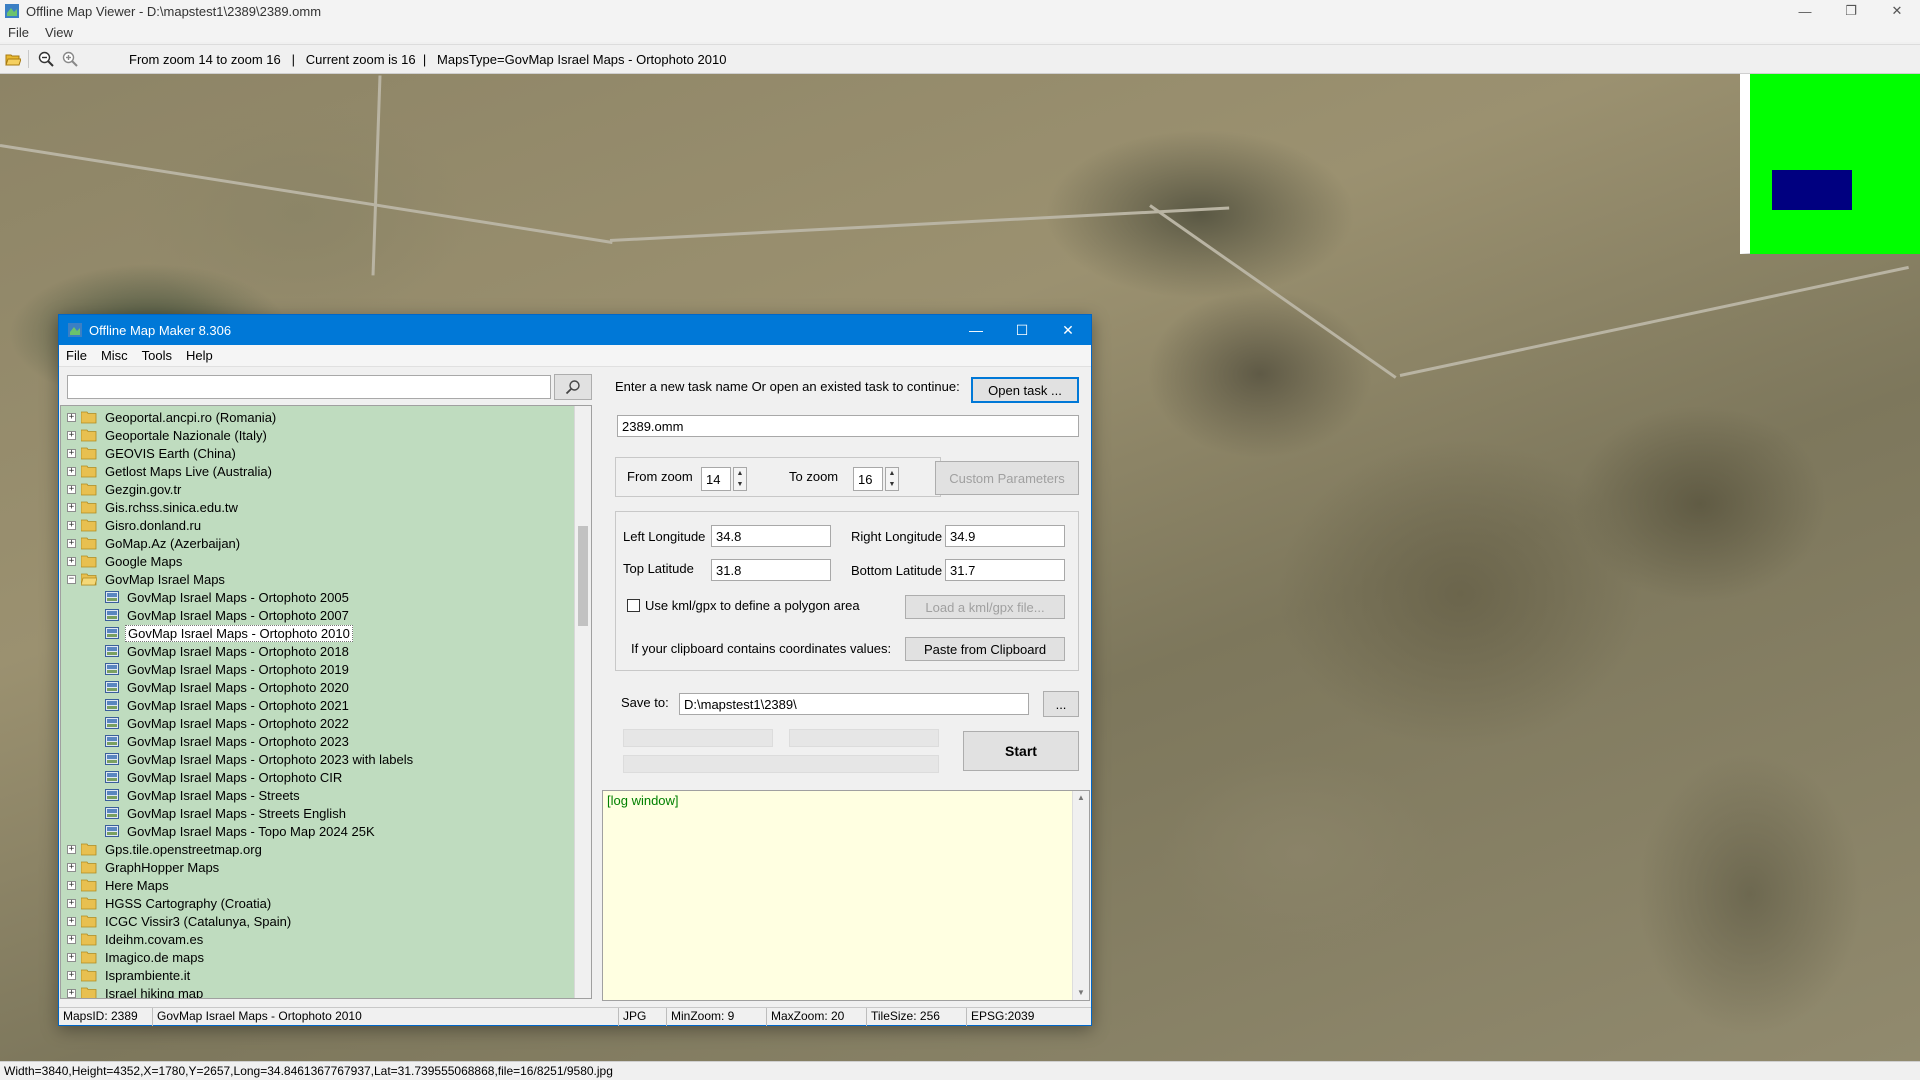  I want to click on dialog-close-button: ✕, so click(1068, 330).